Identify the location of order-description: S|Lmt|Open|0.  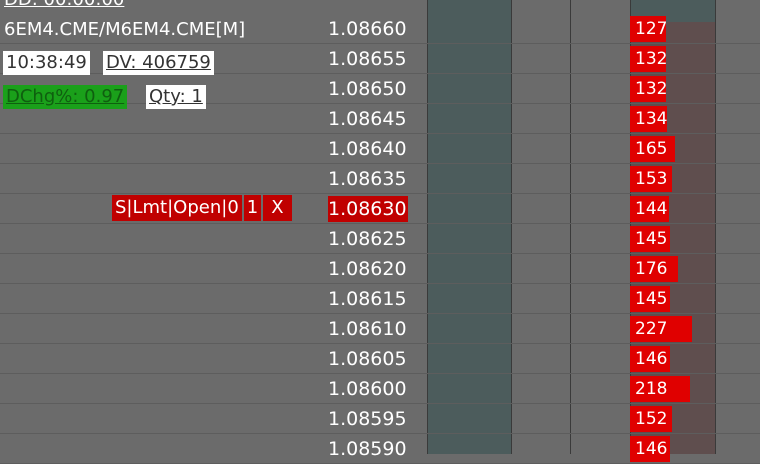
(177, 208).